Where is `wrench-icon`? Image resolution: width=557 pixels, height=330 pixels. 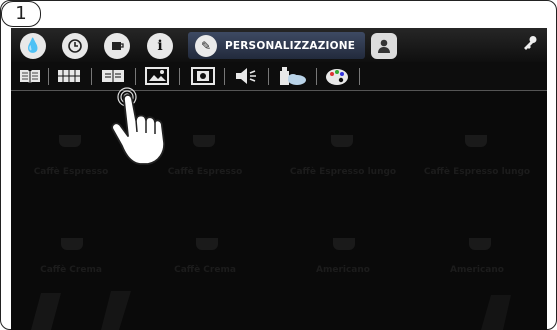 wrench-icon is located at coordinates (530, 45).